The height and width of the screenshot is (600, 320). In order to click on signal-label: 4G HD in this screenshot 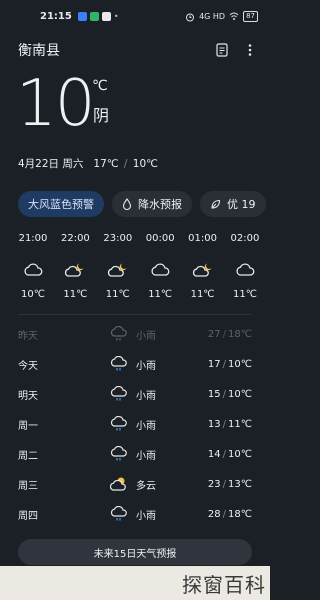, I will do `click(212, 16)`.